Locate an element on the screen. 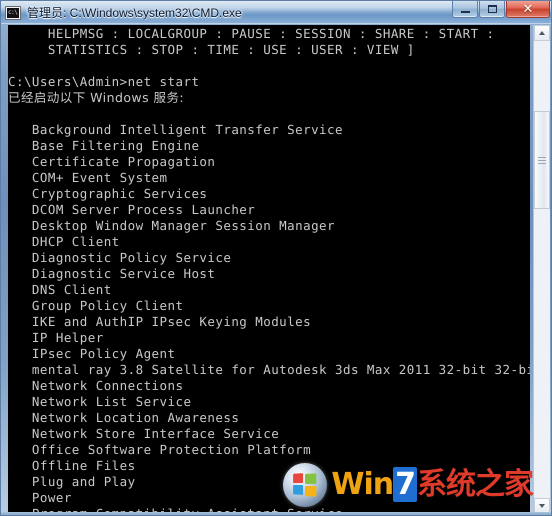 This screenshot has width=552, height=516. chevron-up-icon is located at coordinates (542, 33).